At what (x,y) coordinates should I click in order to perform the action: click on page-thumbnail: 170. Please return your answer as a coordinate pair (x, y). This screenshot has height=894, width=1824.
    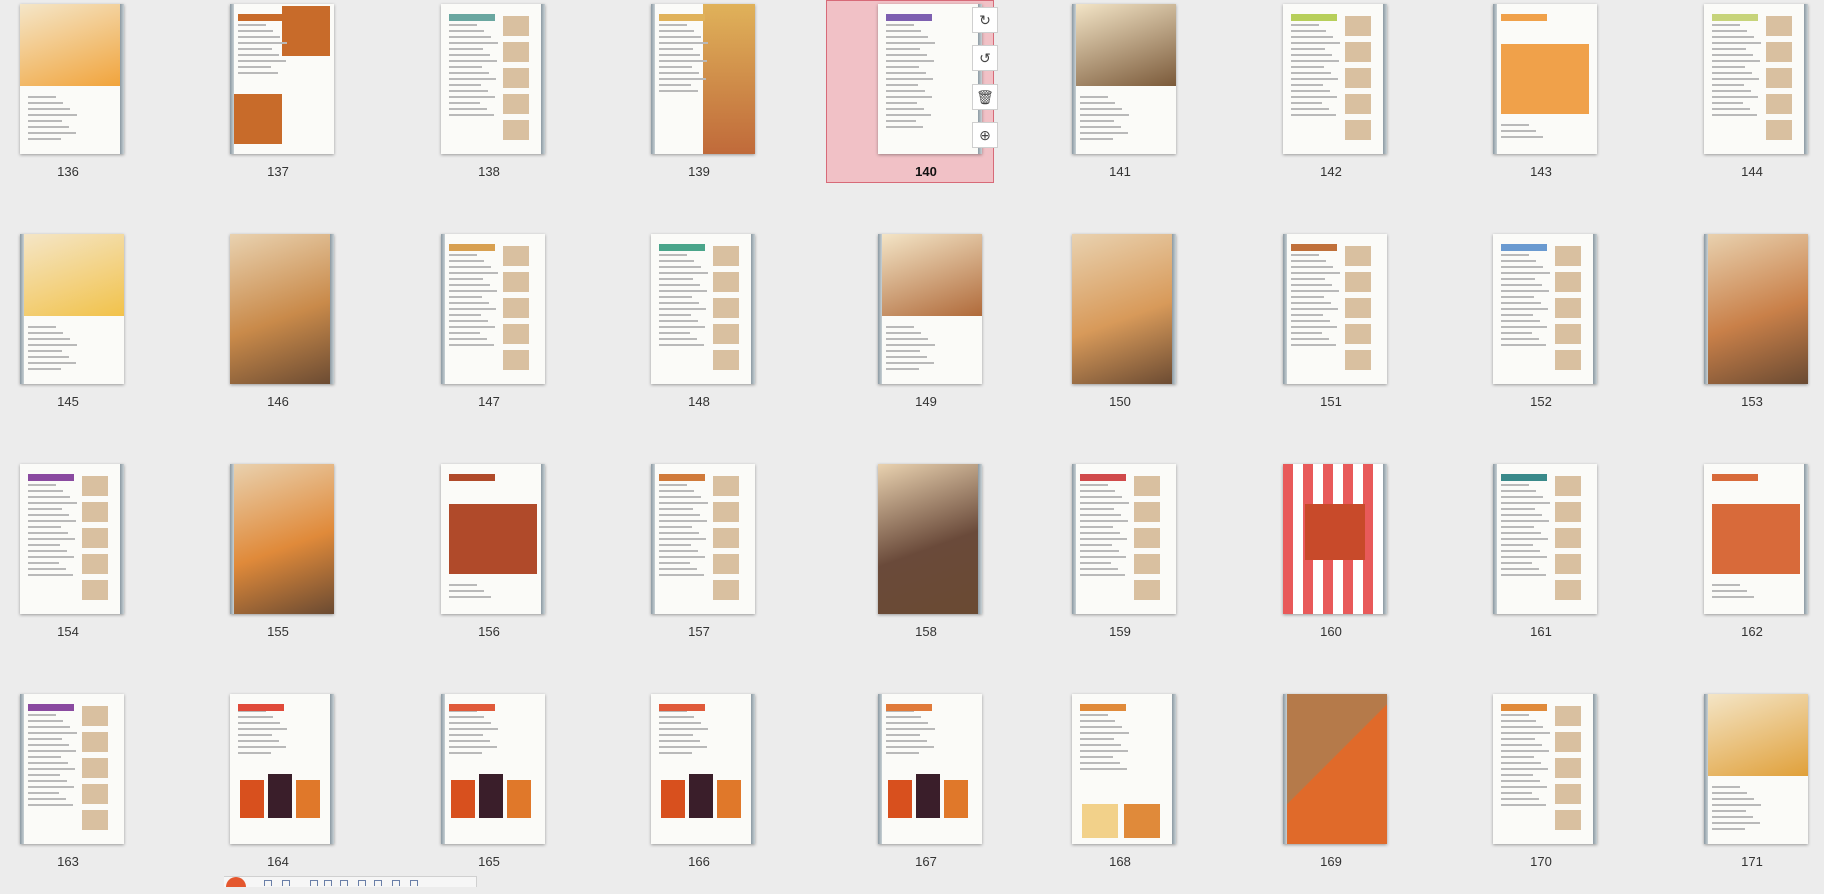
    Looking at the image, I should click on (1594, 794).